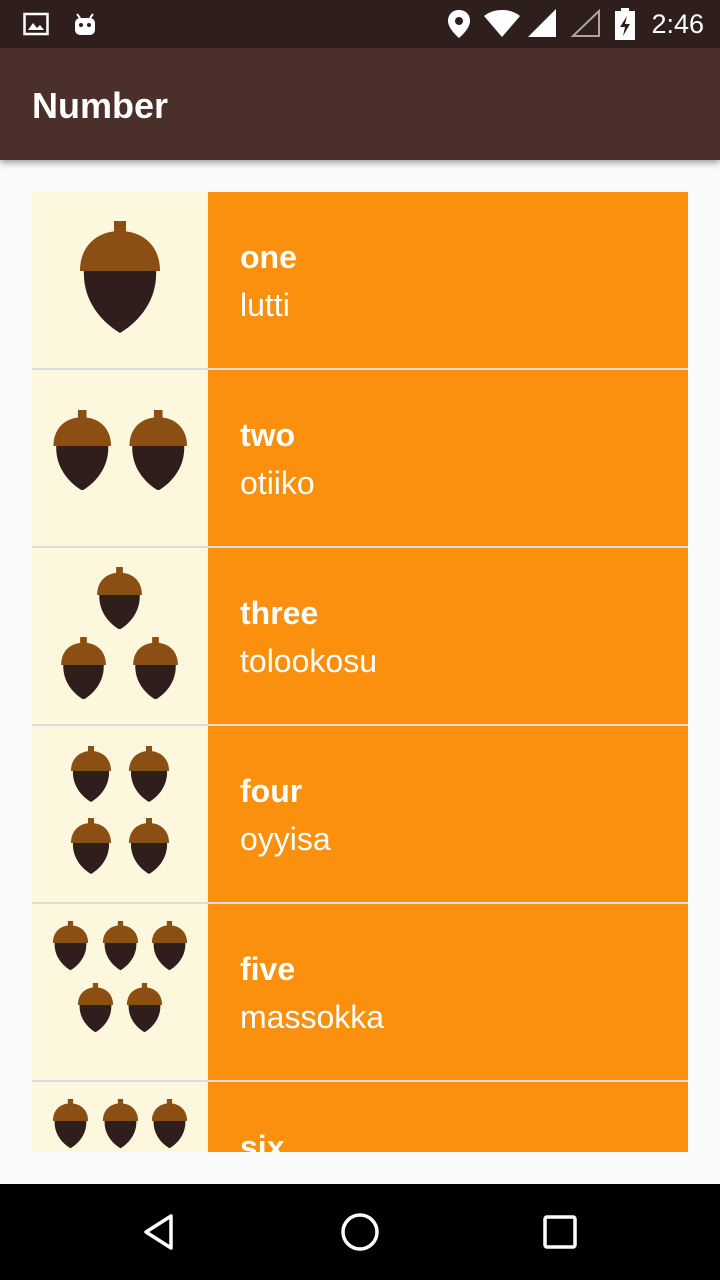 The image size is (720, 1280). Describe the element at coordinates (448, 636) in the screenshot. I see `item-text-panel: three tolookosu` at that location.